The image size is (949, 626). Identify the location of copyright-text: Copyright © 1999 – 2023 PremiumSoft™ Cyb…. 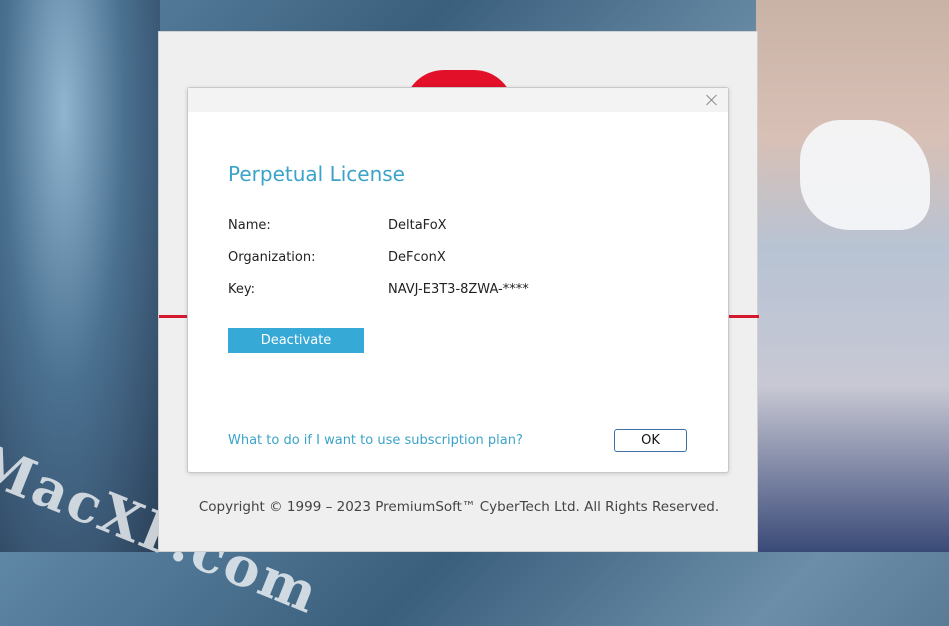
(459, 507).